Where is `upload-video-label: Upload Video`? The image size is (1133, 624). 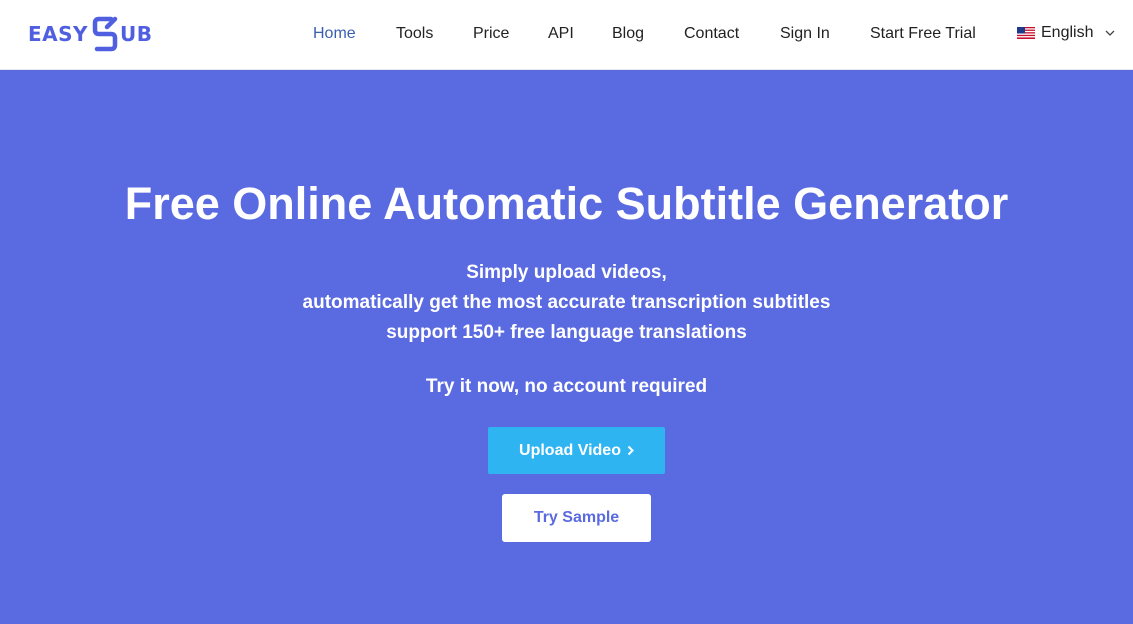
upload-video-label: Upload Video is located at coordinates (570, 450).